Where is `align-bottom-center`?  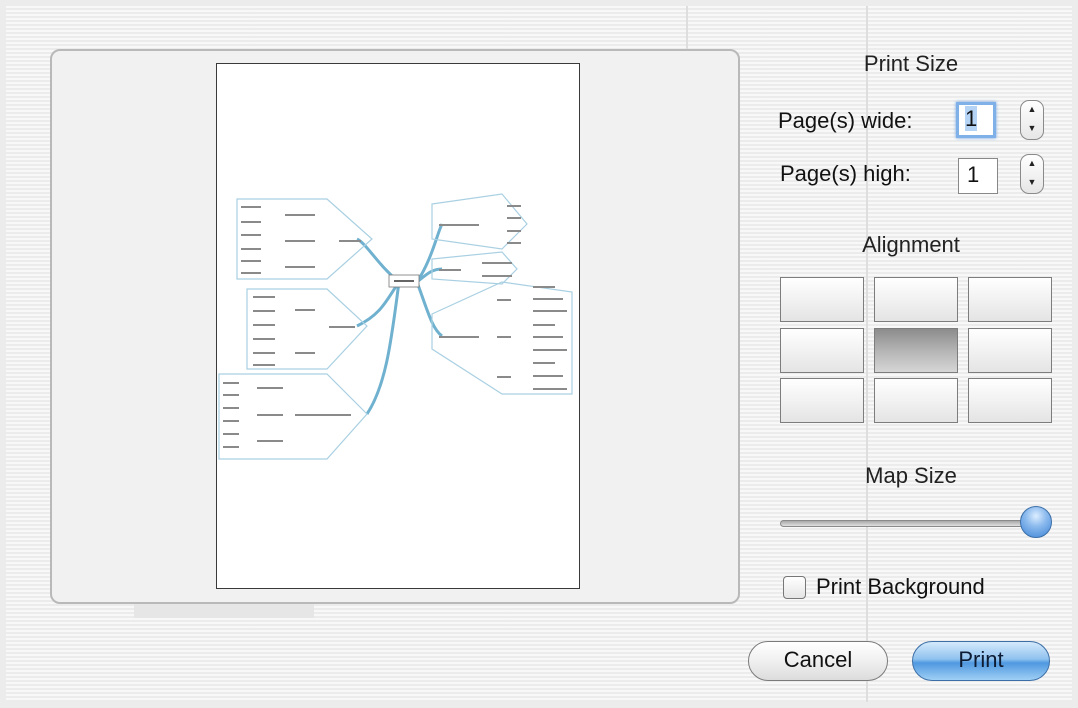
align-bottom-center is located at coordinates (916, 400).